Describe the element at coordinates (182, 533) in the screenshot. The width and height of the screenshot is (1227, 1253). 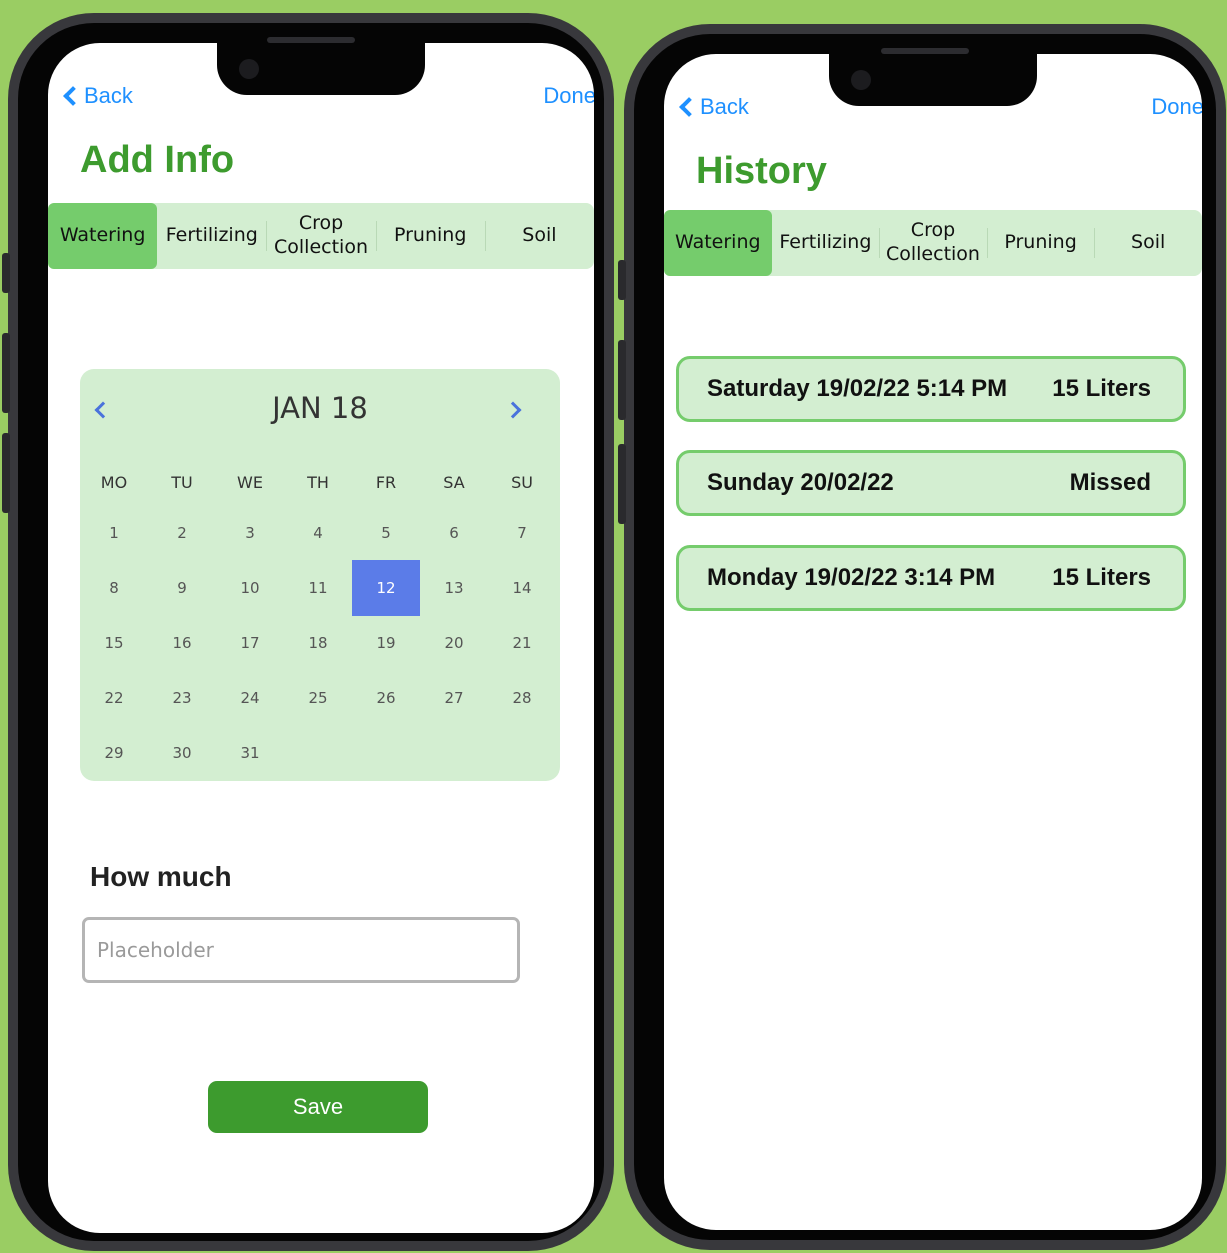
I see `calendar-day: 2` at that location.